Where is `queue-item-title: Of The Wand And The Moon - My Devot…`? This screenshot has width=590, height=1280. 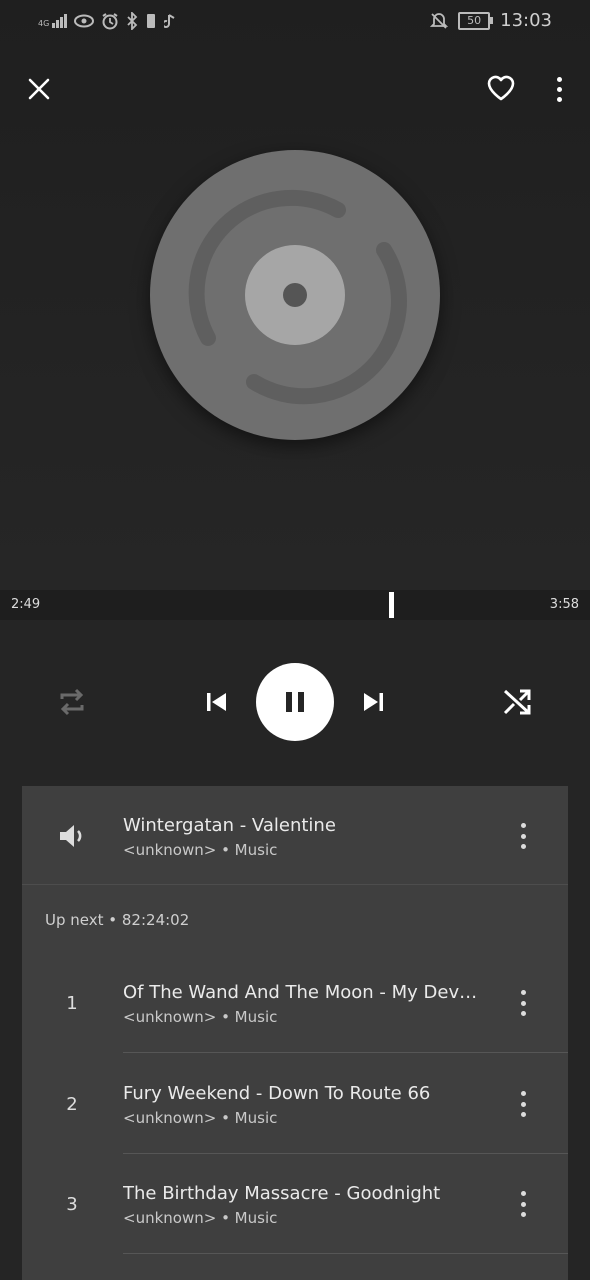 queue-item-title: Of The Wand And The Moon - My Devot… is located at coordinates (303, 992).